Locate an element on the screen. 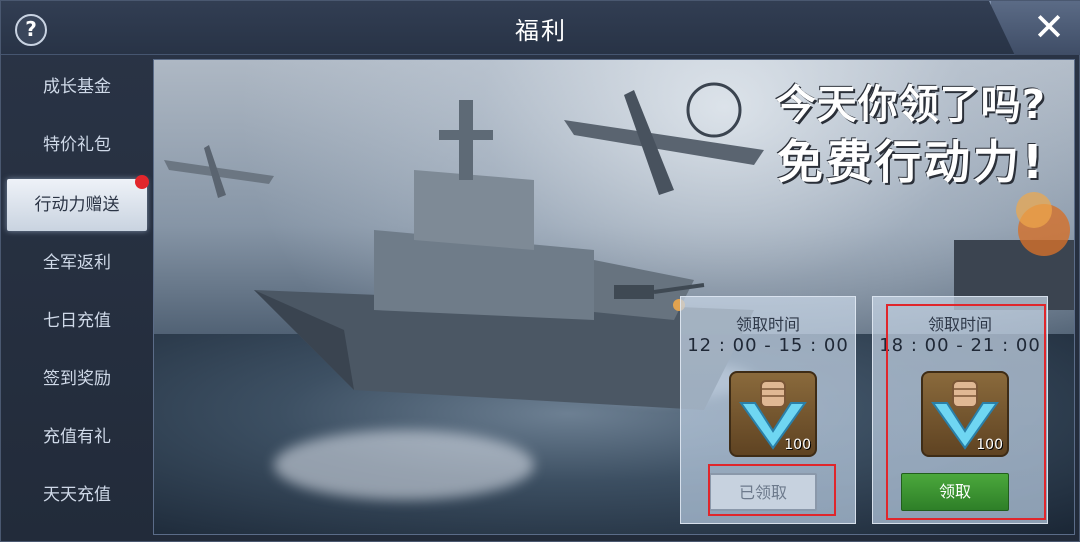 The height and width of the screenshot is (542, 1080). sidebar-item-daily-topup: 天天充值 is located at coordinates (77, 495).